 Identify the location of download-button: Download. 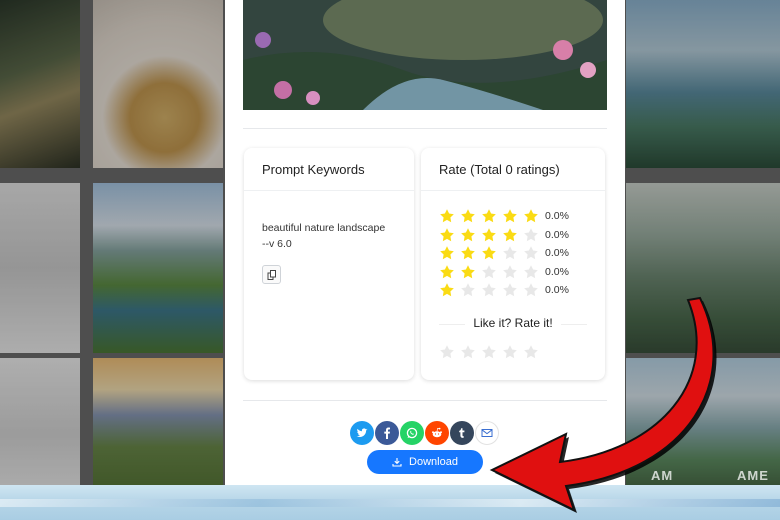
(425, 462).